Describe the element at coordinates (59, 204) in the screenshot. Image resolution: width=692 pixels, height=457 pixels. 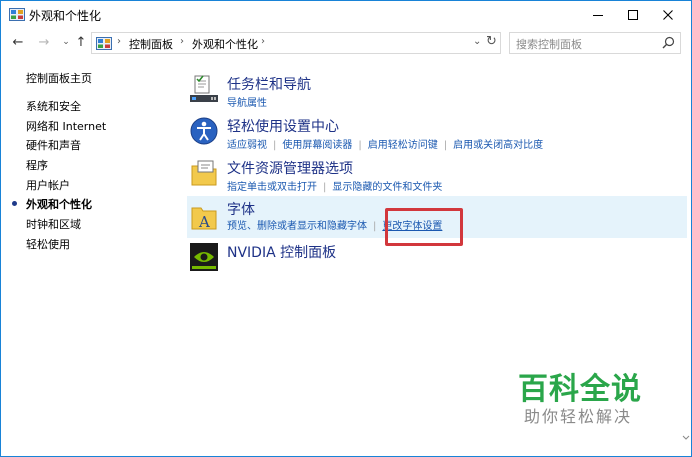
I see `sidebar-item-appearance: 外观和个性化` at that location.